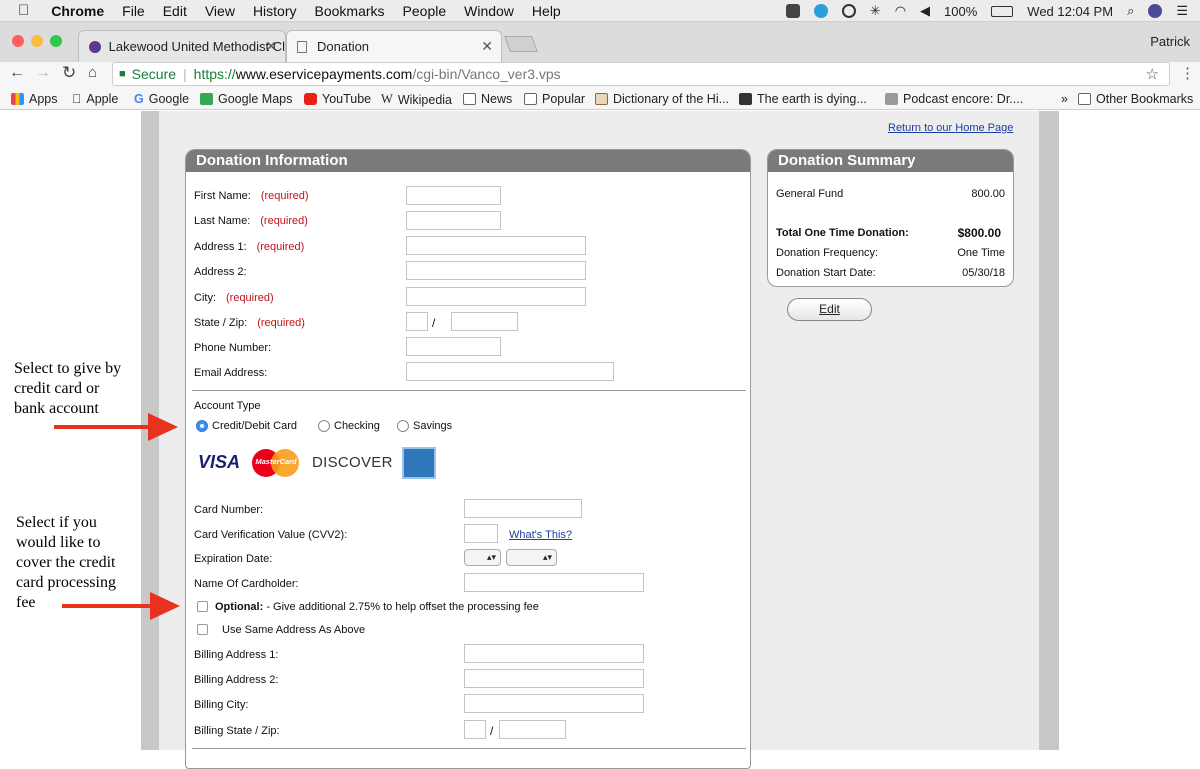  What do you see at coordinates (161, 99) in the screenshot?
I see `bookmark-google: G Google` at bounding box center [161, 99].